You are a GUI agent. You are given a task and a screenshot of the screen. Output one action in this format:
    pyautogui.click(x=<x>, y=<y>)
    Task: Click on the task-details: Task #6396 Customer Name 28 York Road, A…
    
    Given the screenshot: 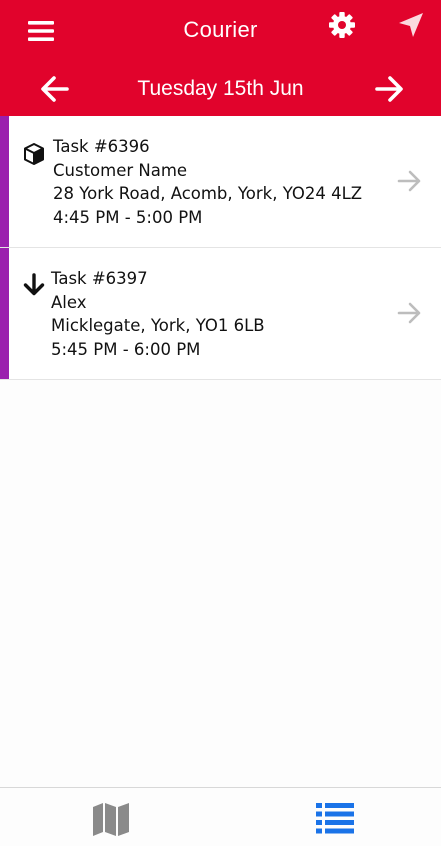 What is the action you would take?
    pyautogui.click(x=207, y=182)
    